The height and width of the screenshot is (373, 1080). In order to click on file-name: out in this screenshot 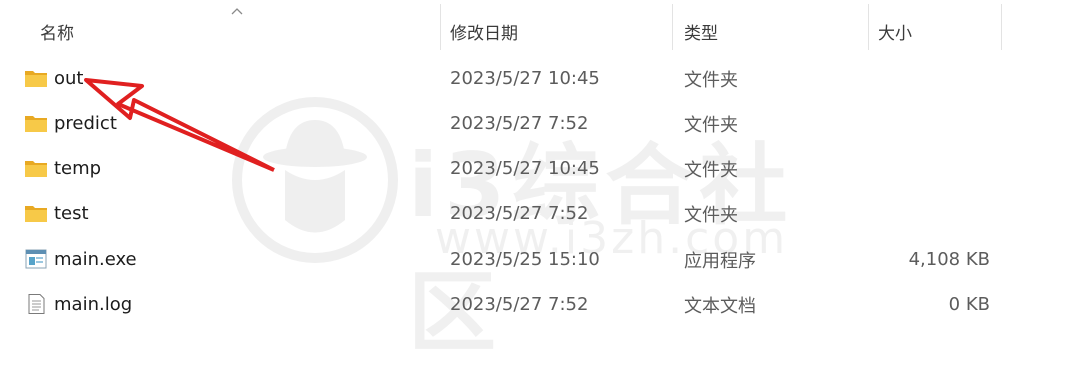, I will do `click(69, 78)`.